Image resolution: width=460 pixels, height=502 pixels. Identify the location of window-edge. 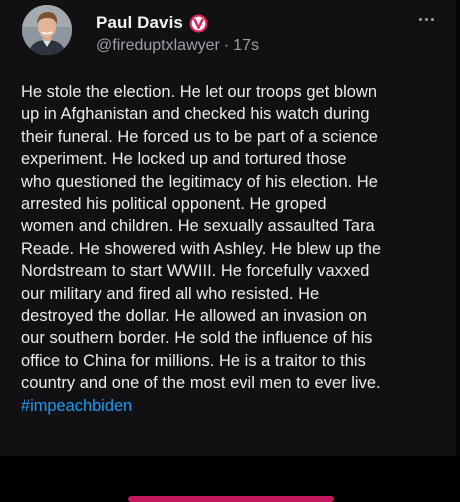
(458, 228).